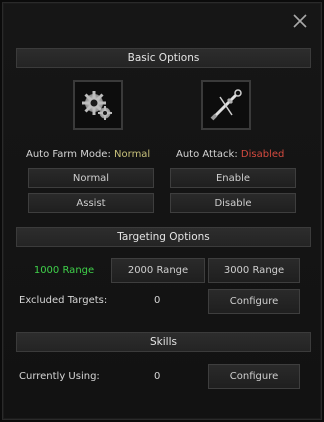  I want to click on range-2000-label: 2000 Range, so click(158, 270).